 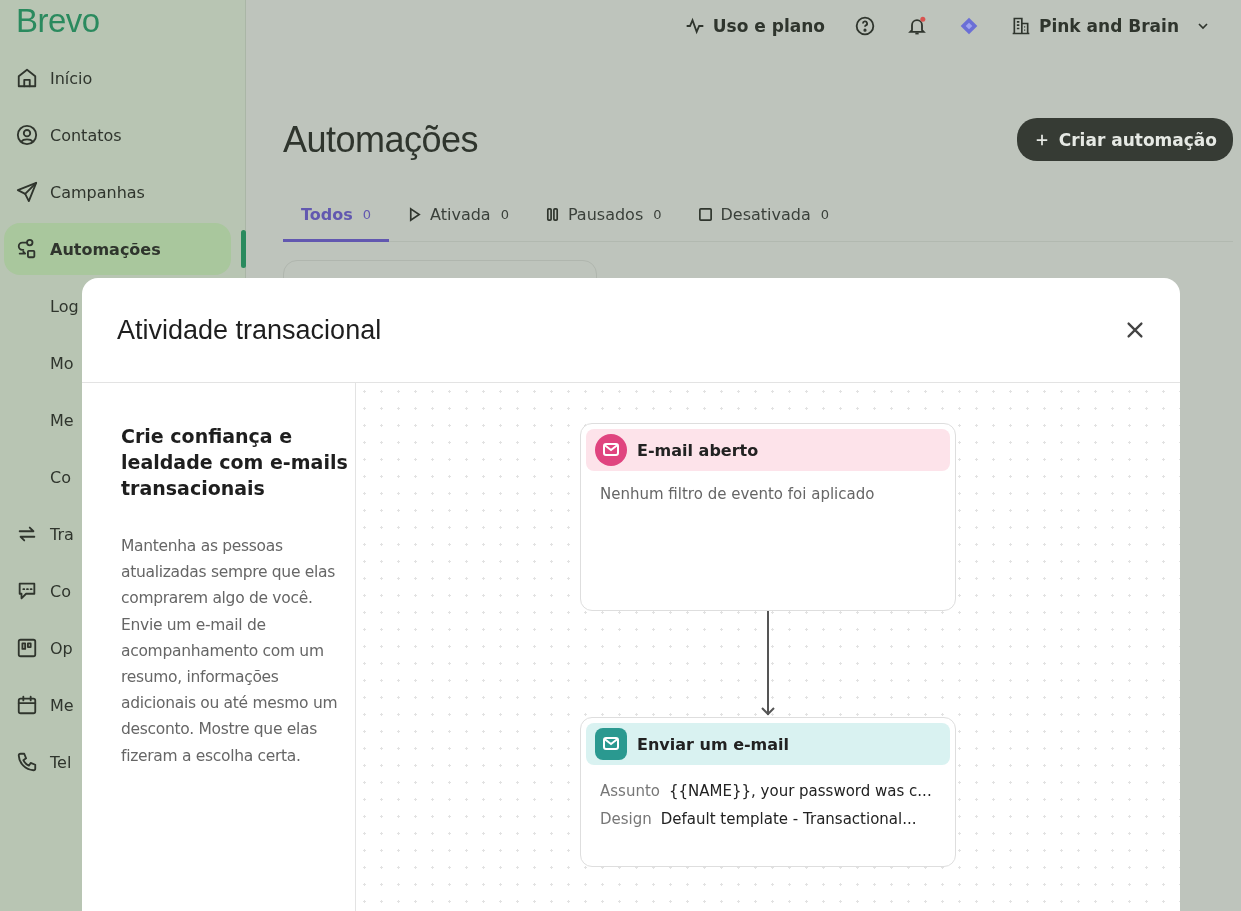 What do you see at coordinates (713, 744) in the screenshot?
I see `node-title: Enviar um e-mail` at bounding box center [713, 744].